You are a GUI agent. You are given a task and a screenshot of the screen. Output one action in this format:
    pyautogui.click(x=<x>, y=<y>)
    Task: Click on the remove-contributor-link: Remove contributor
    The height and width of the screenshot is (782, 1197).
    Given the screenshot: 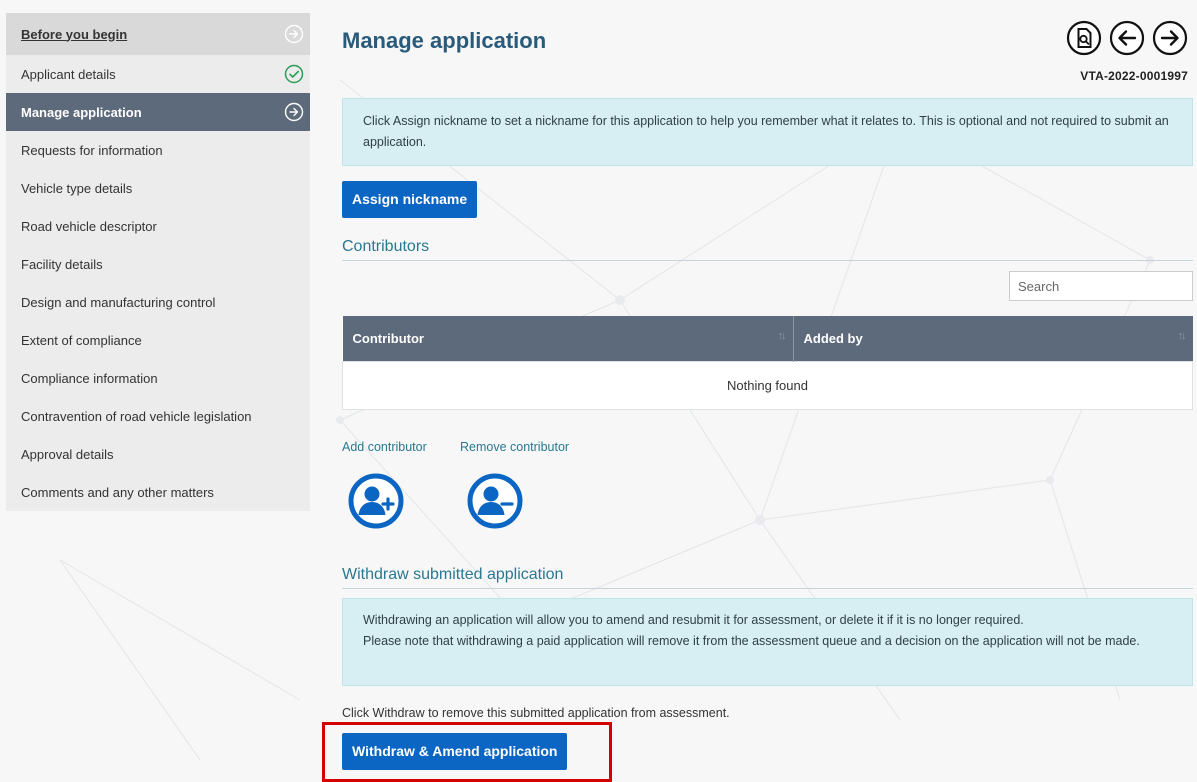 What is the action you would take?
    pyautogui.click(x=514, y=447)
    